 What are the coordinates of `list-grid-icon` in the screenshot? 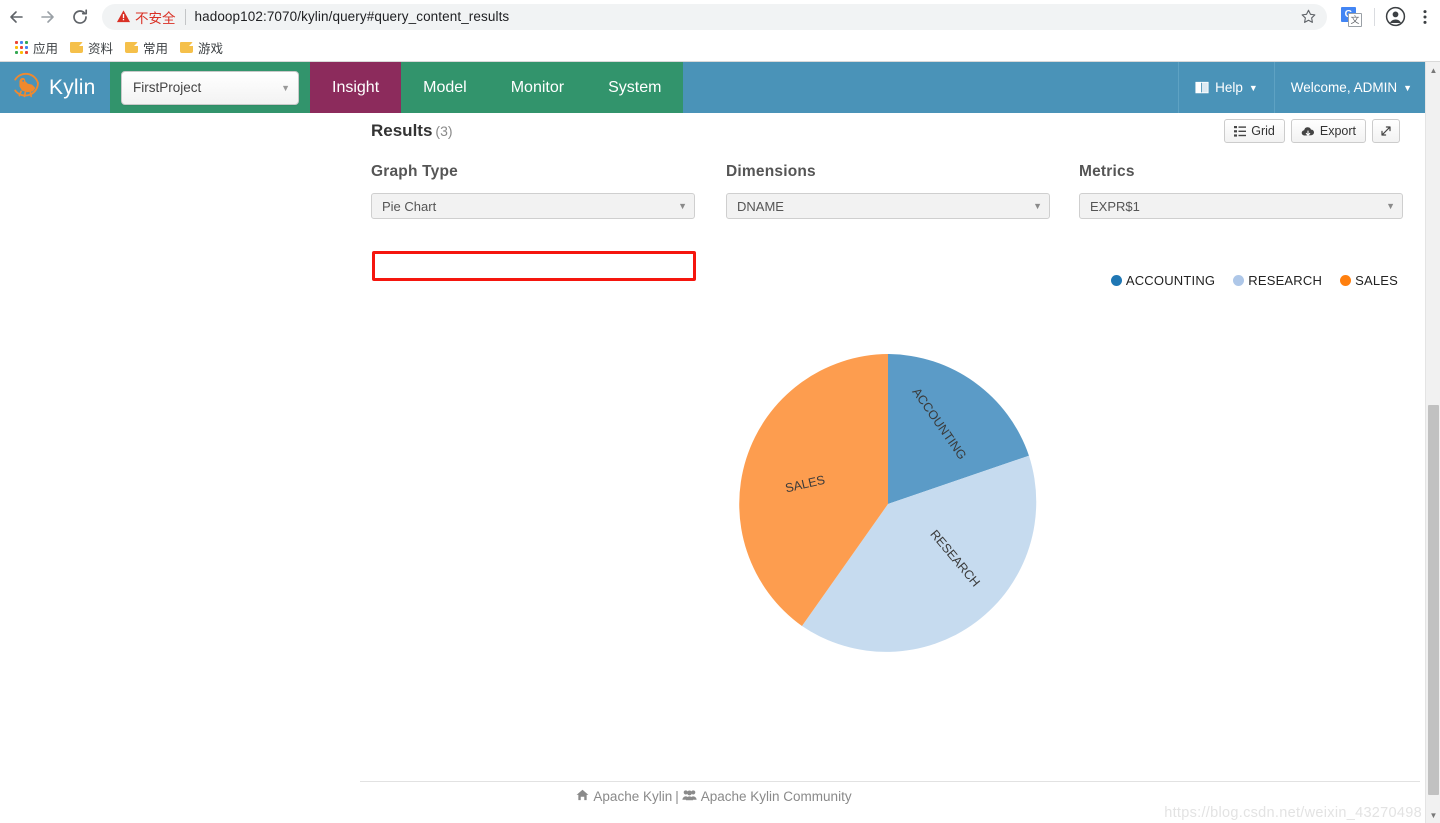 It's located at (1240, 131).